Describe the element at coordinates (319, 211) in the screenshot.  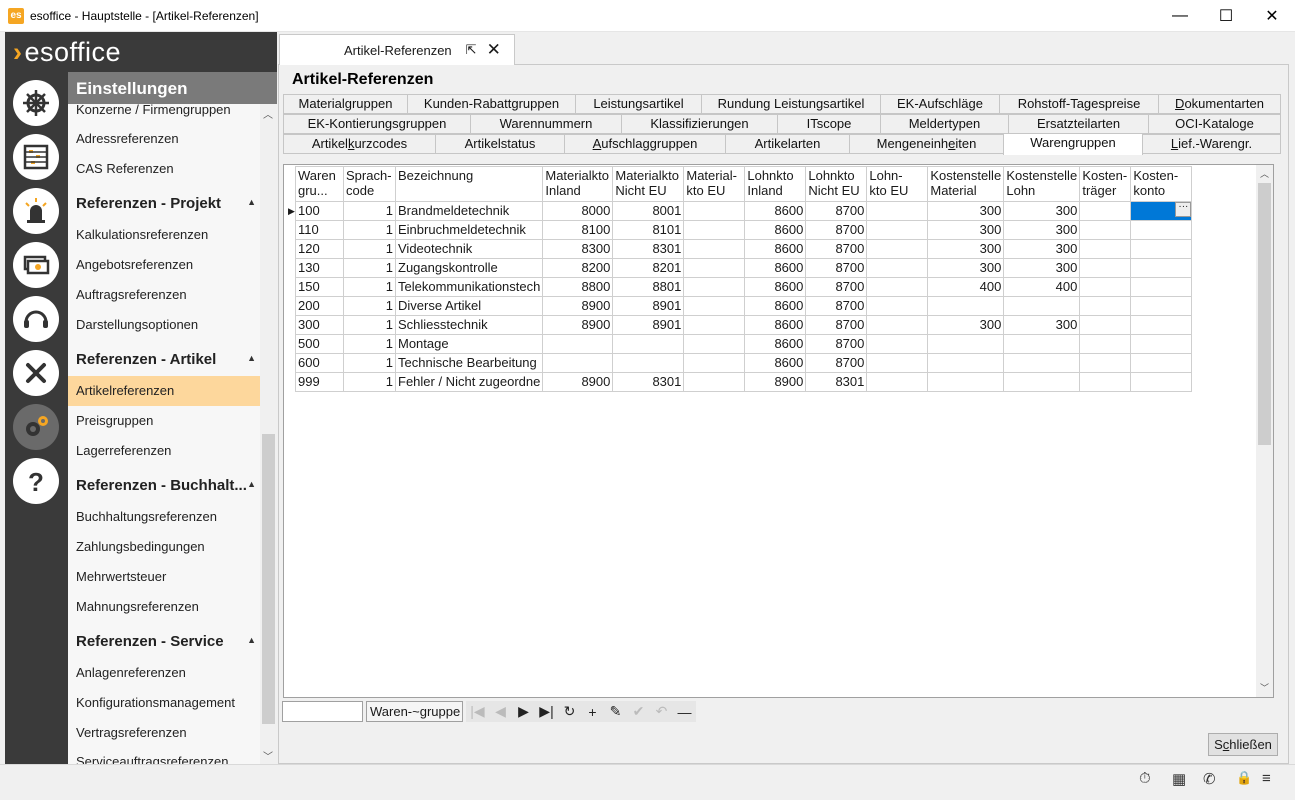
I see `table-cell: 100` at that location.